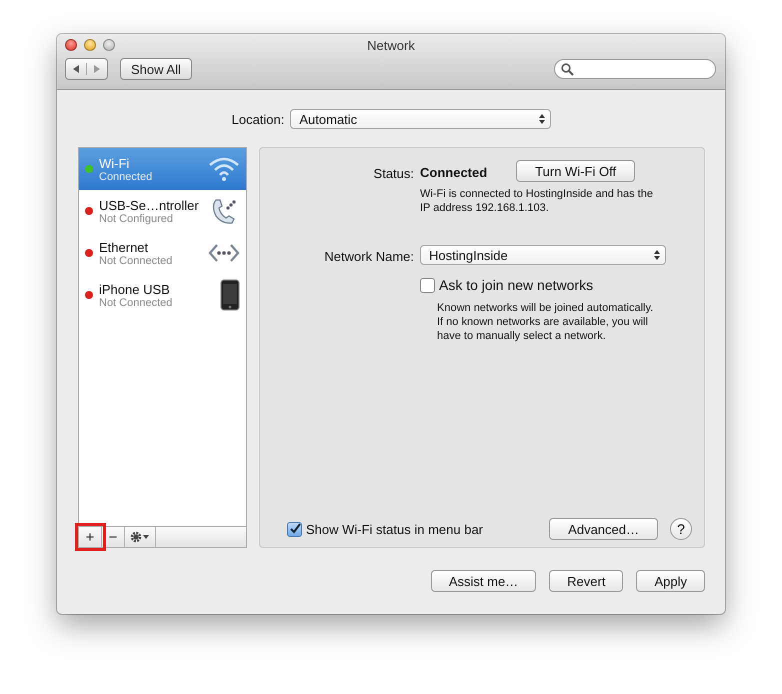 The height and width of the screenshot is (694, 782). What do you see at coordinates (576, 171) in the screenshot?
I see `turn-off-button: Turn Wi-Fi Off` at bounding box center [576, 171].